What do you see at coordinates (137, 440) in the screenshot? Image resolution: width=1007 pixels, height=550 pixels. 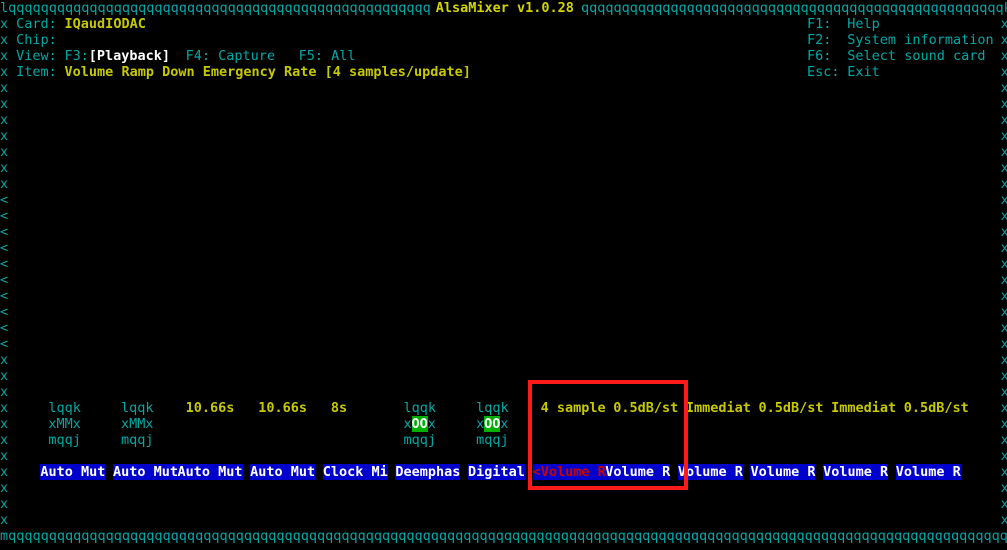 I see `switch-box-bottom-1: mqqj` at bounding box center [137, 440].